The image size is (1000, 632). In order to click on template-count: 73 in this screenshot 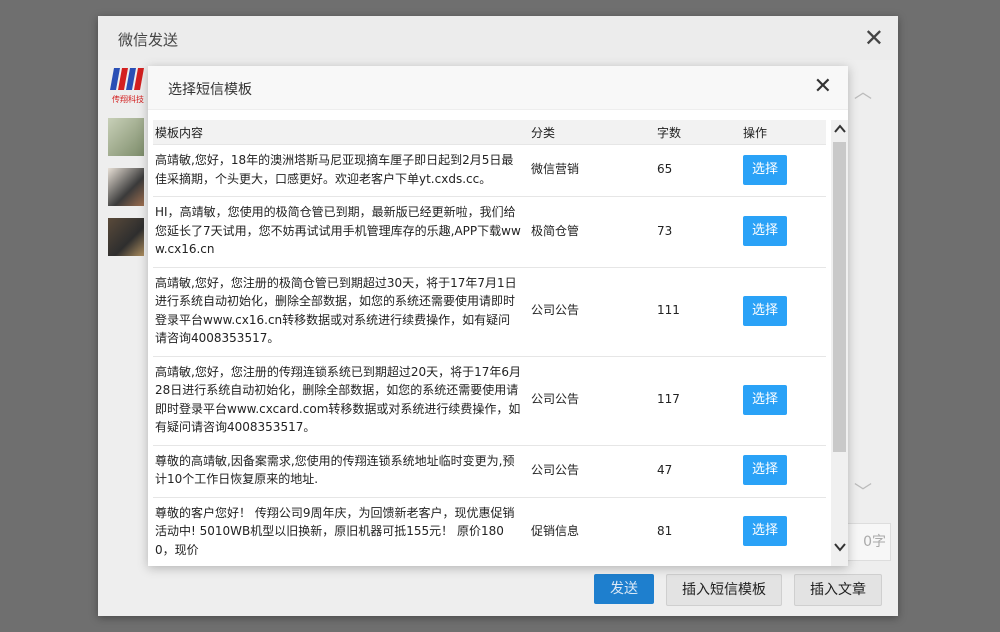, I will do `click(698, 232)`.